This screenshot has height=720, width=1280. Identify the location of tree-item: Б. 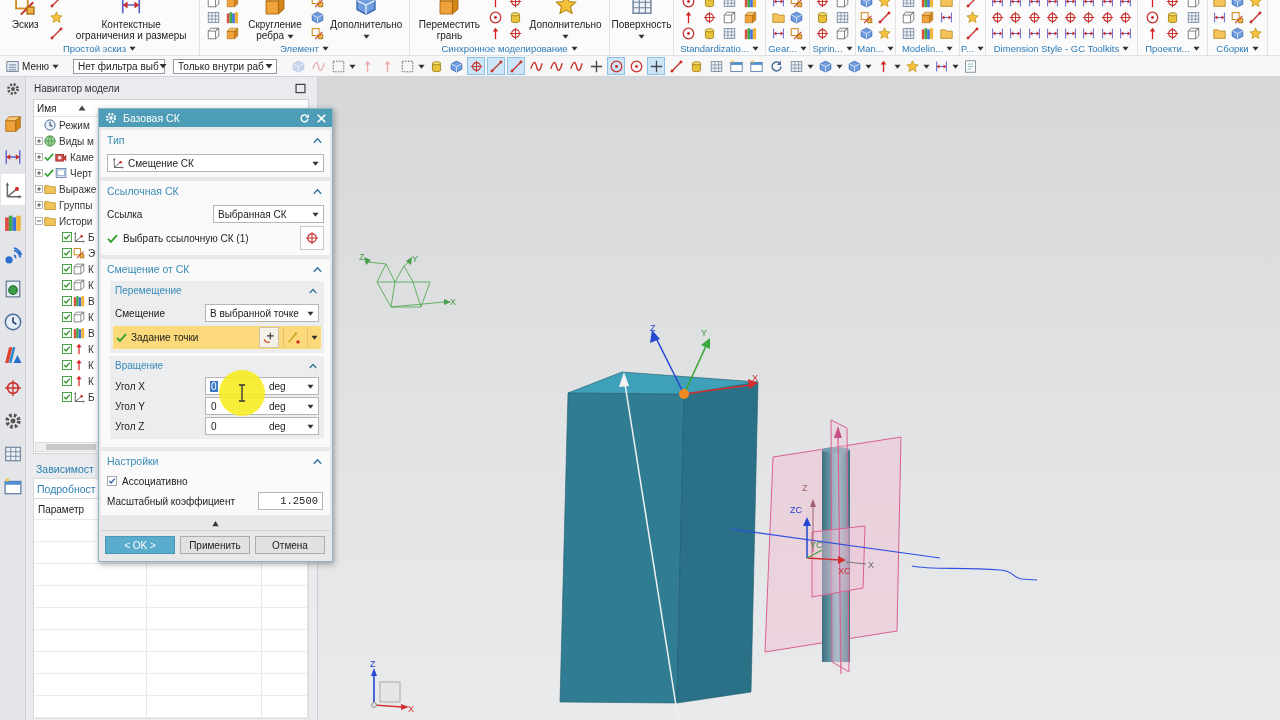
(91, 397).